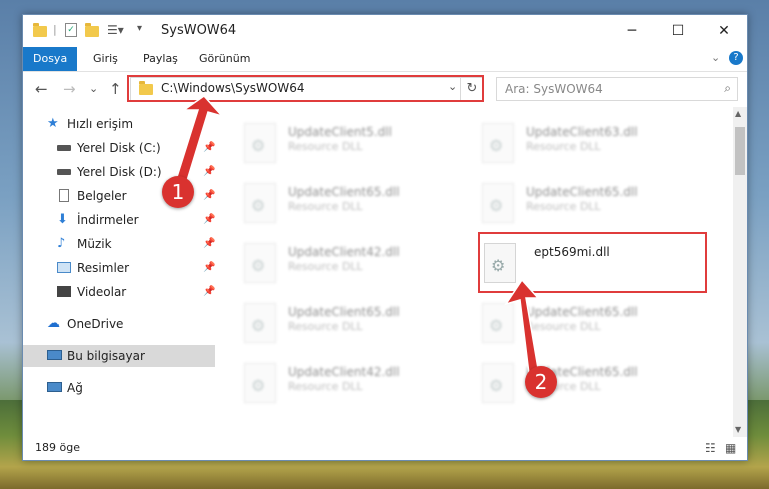 The height and width of the screenshot is (489, 769). Describe the element at coordinates (178, 192) in the screenshot. I see `step-badge-1: 1` at that location.